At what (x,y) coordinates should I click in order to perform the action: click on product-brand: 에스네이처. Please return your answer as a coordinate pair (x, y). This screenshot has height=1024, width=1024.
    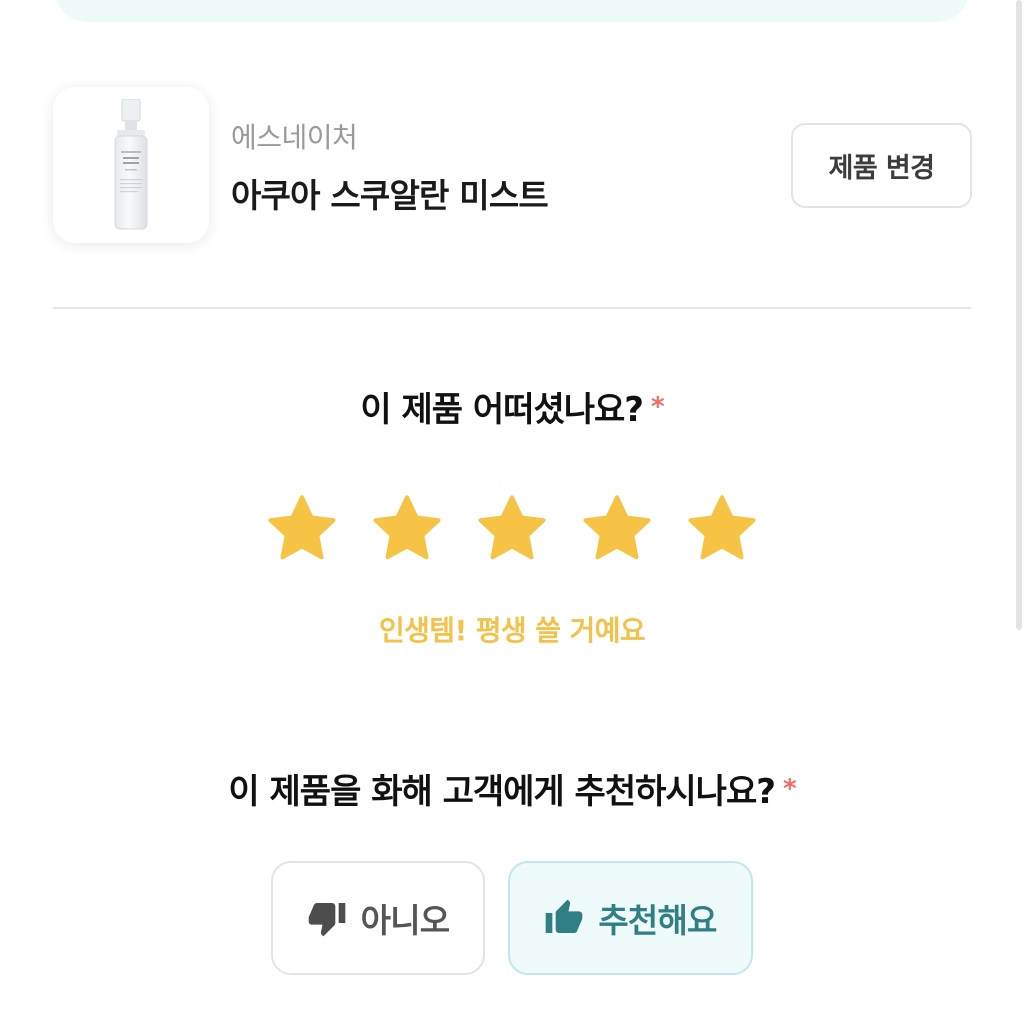
    Looking at the image, I should click on (294, 137).